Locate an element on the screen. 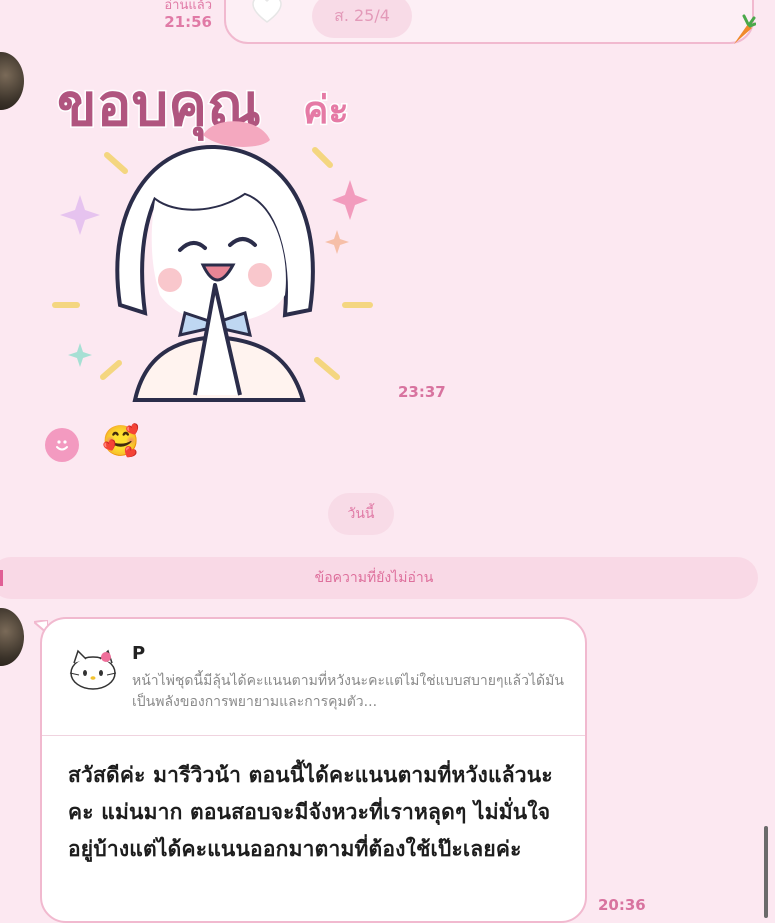 Image resolution: width=775 pixels, height=923 pixels. message-time: 20:36 is located at coordinates (622, 905).